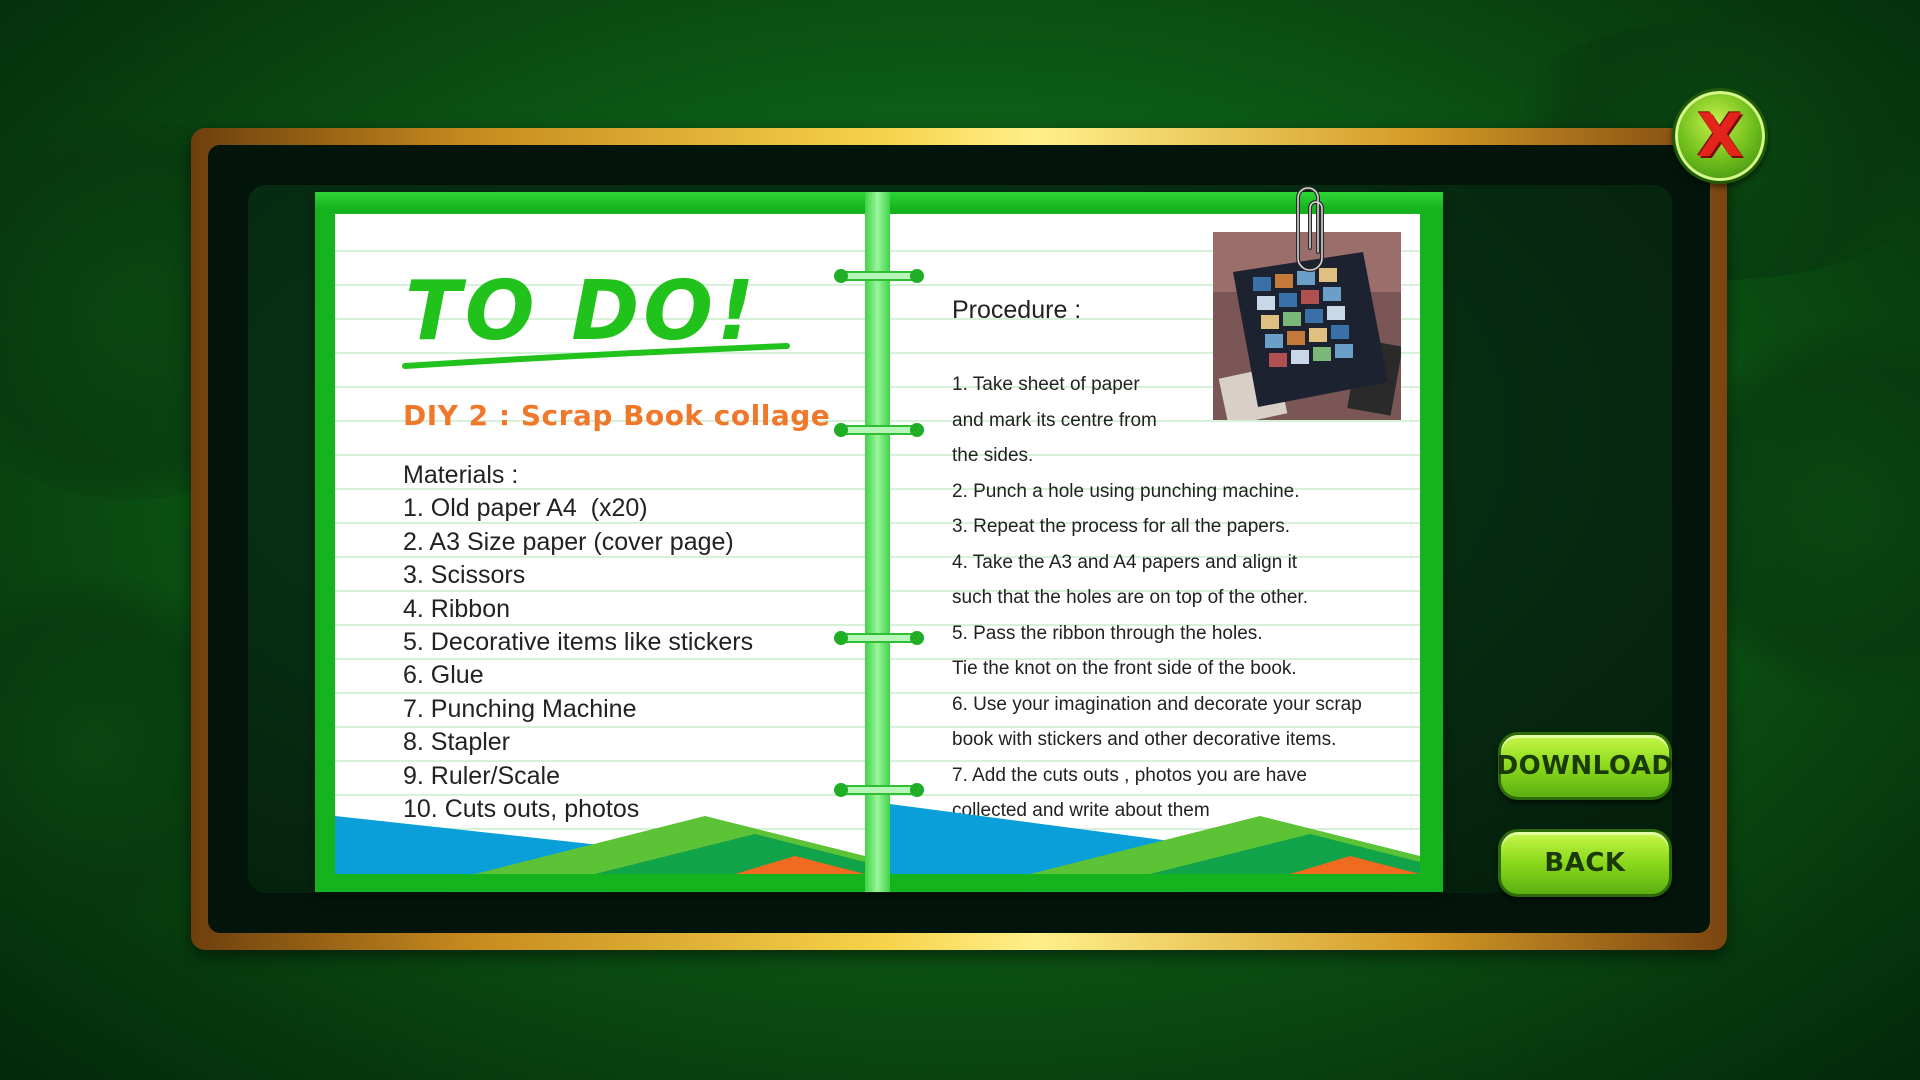  What do you see at coordinates (464, 575) in the screenshot?
I see `material-item: 3. Scissors` at bounding box center [464, 575].